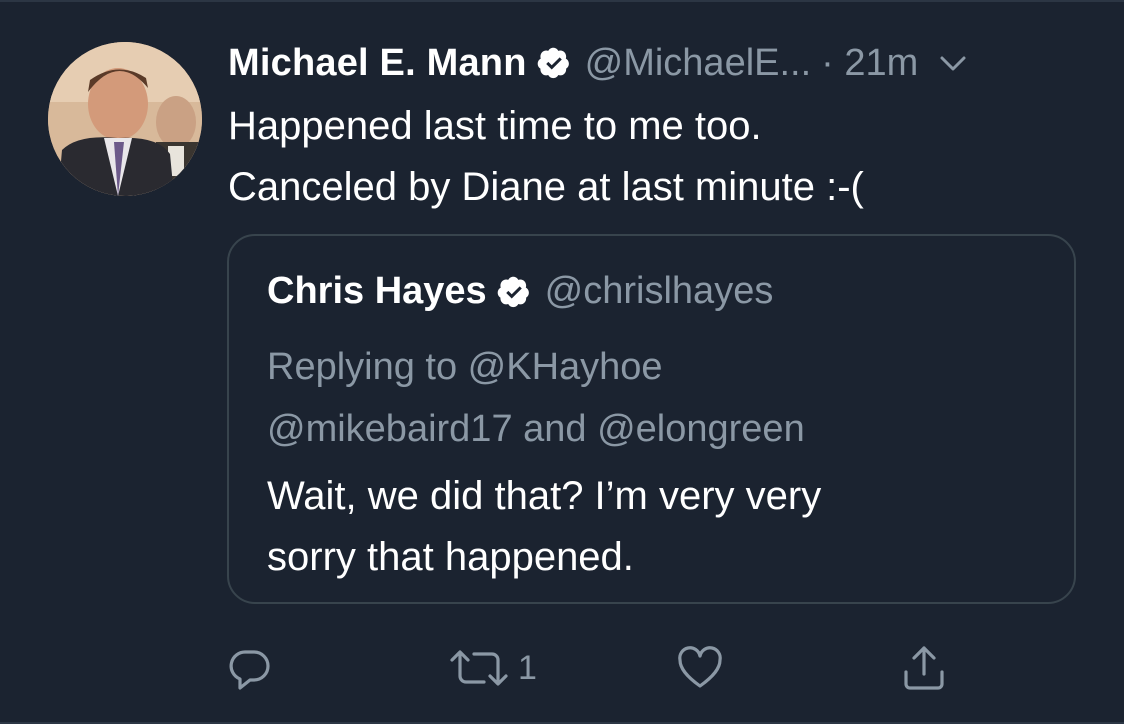  What do you see at coordinates (536, 429) in the screenshot?
I see `replying-to-line: @mikebaird17 and @elongreen` at bounding box center [536, 429].